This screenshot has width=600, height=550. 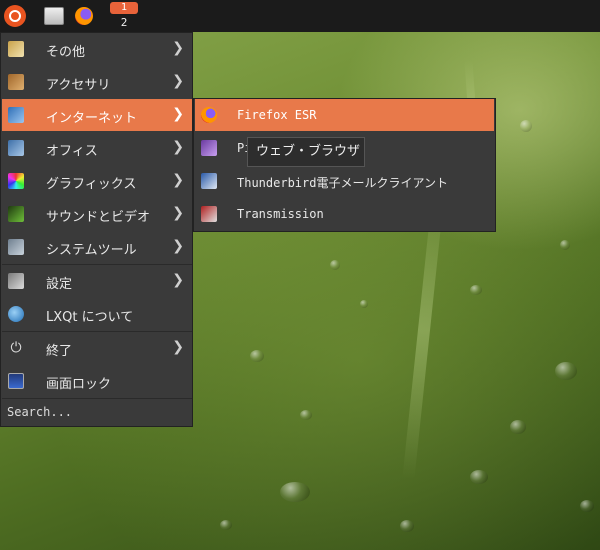 What do you see at coordinates (91, 184) in the screenshot?
I see `menu-item-label: グラフィックス` at bounding box center [91, 184].